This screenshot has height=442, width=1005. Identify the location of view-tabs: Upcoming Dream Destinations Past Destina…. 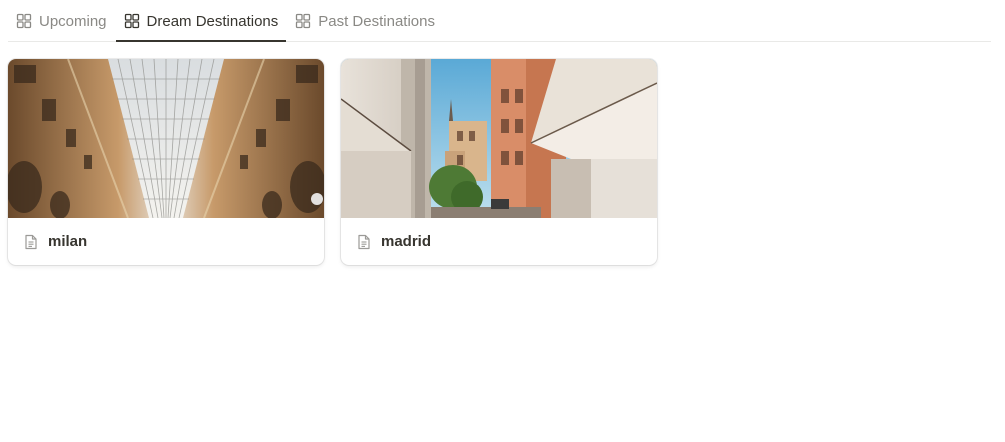
(499, 21).